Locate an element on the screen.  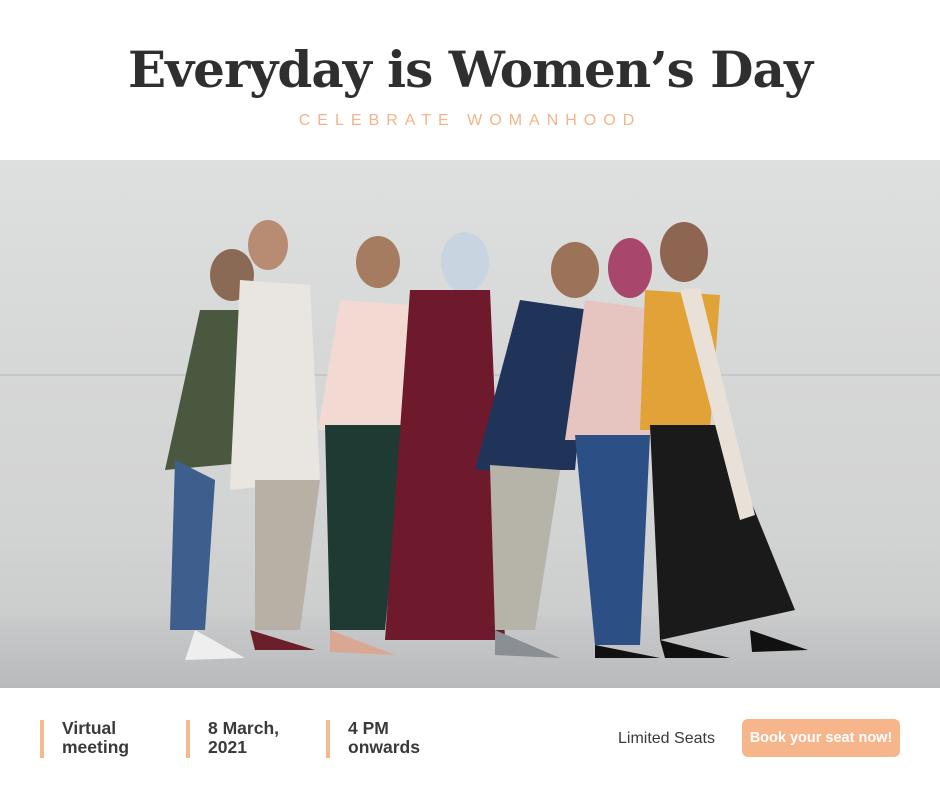
time-line-1: 4 PM is located at coordinates (368, 728).